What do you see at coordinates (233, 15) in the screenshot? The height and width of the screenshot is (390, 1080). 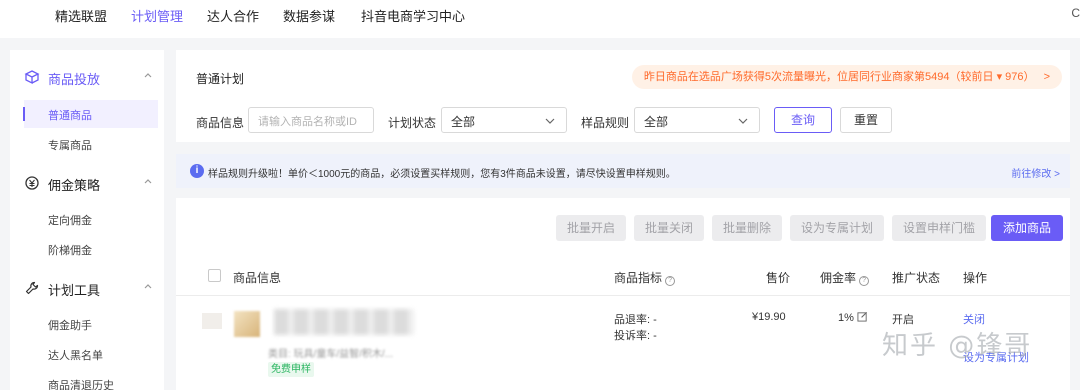 I see `nav-item-influencer-cooperation: 达人合作` at bounding box center [233, 15].